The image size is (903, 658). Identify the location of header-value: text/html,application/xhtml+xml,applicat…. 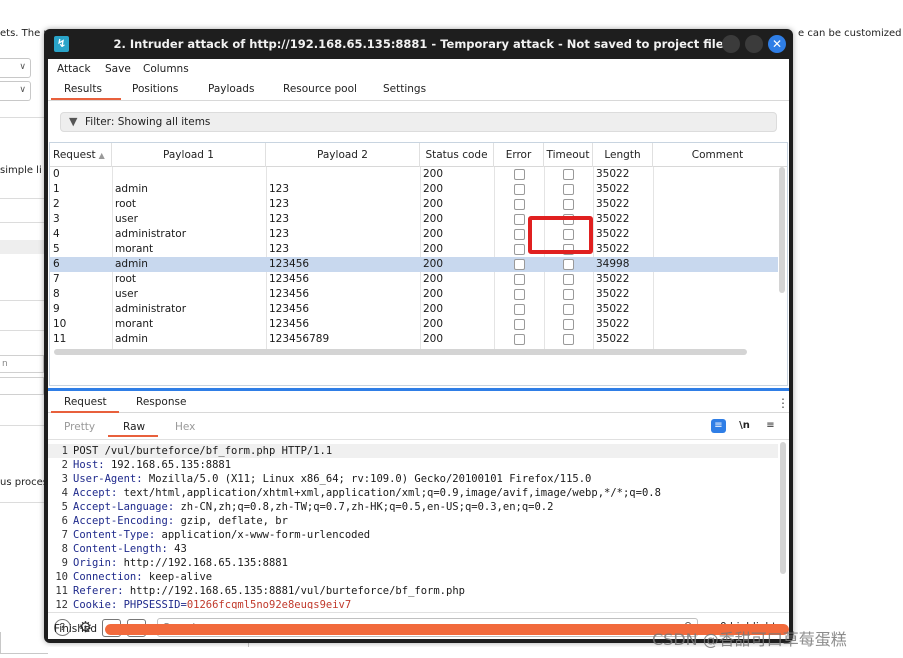
(389, 493).